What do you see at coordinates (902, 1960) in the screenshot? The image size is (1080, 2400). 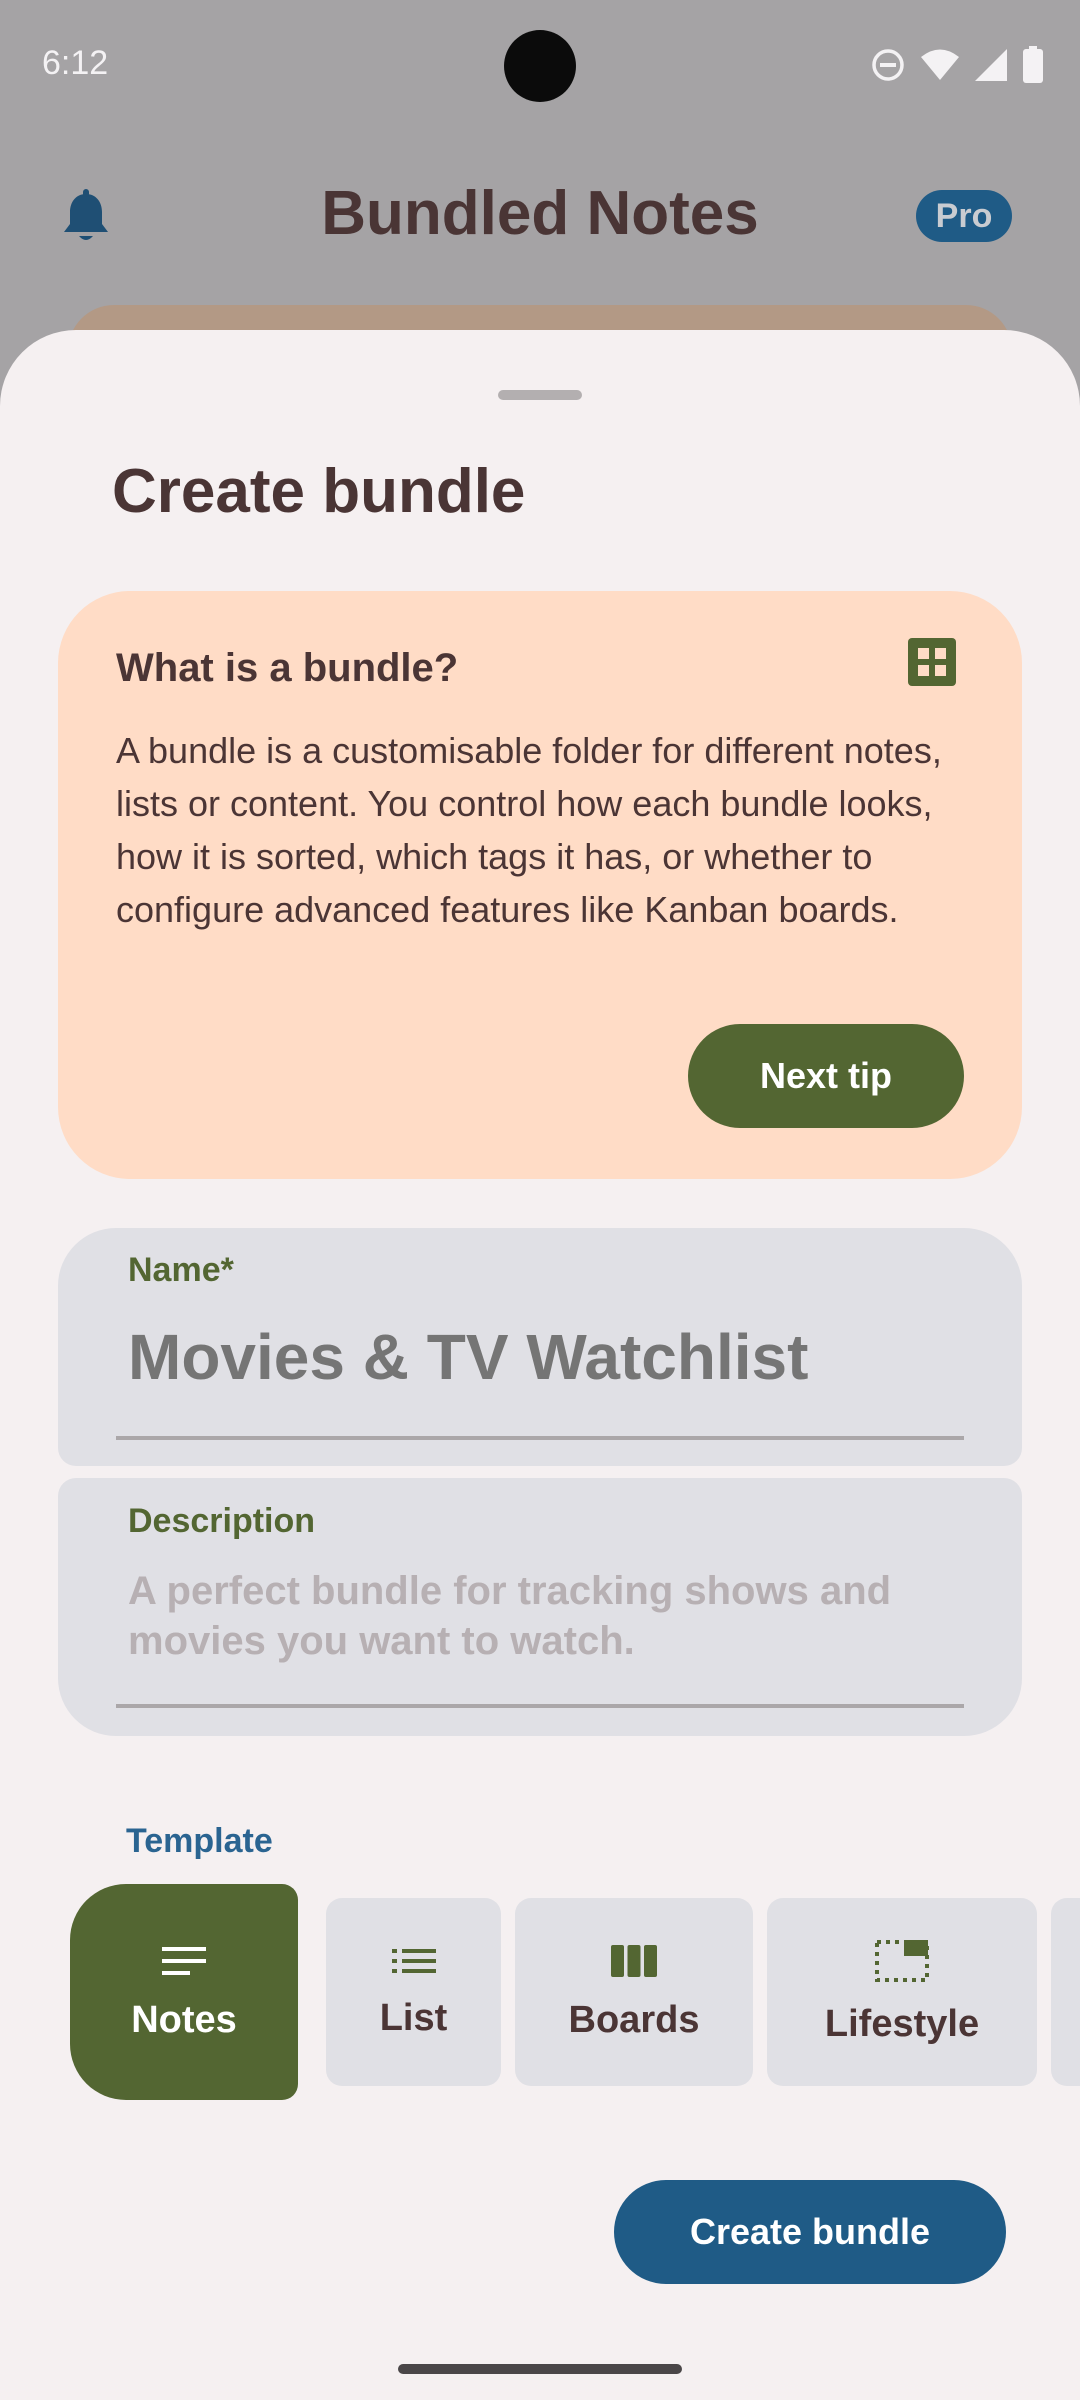 I see `lifestyle-icon` at bounding box center [902, 1960].